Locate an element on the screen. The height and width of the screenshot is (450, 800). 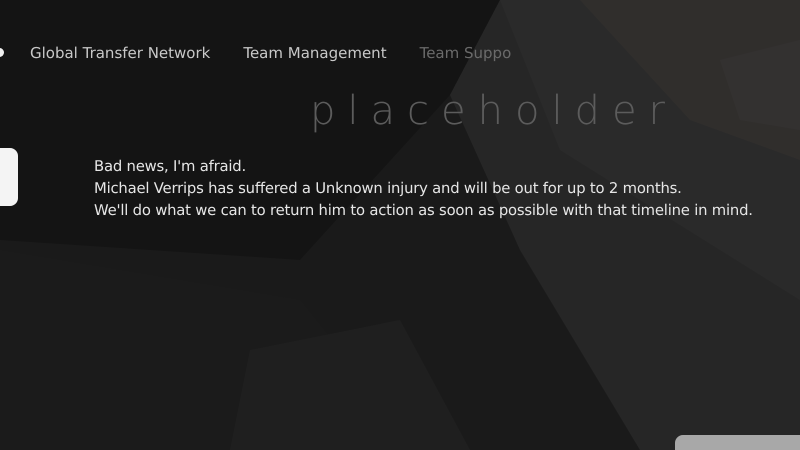
message-line: Bad news, I'm afraid. is located at coordinates (170, 167).